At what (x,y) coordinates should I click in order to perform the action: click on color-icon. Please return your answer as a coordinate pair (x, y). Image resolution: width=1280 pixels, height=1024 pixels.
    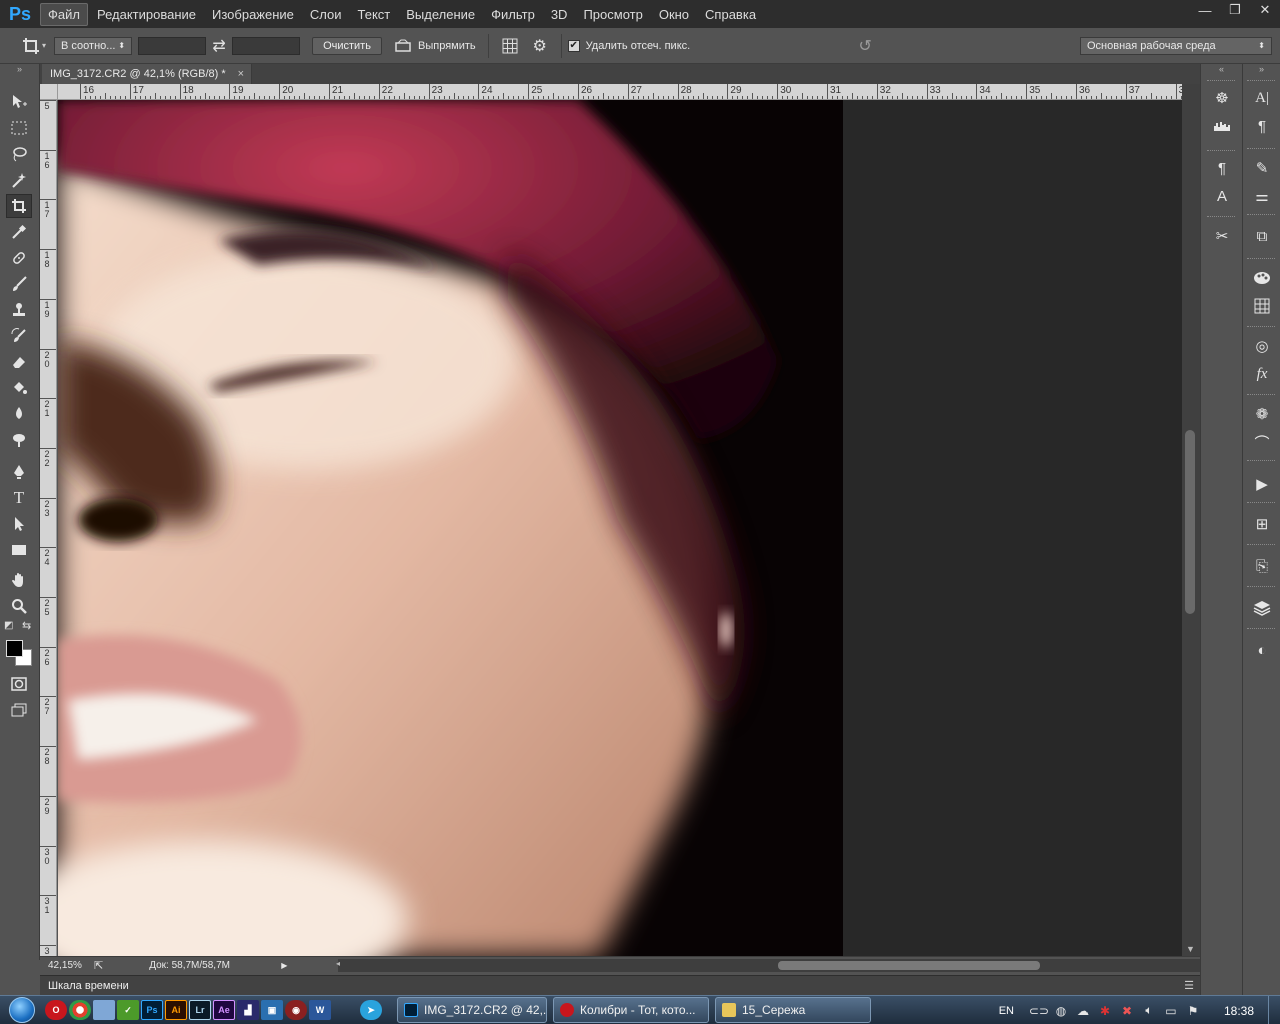
    Looking at the image, I should click on (1262, 278).